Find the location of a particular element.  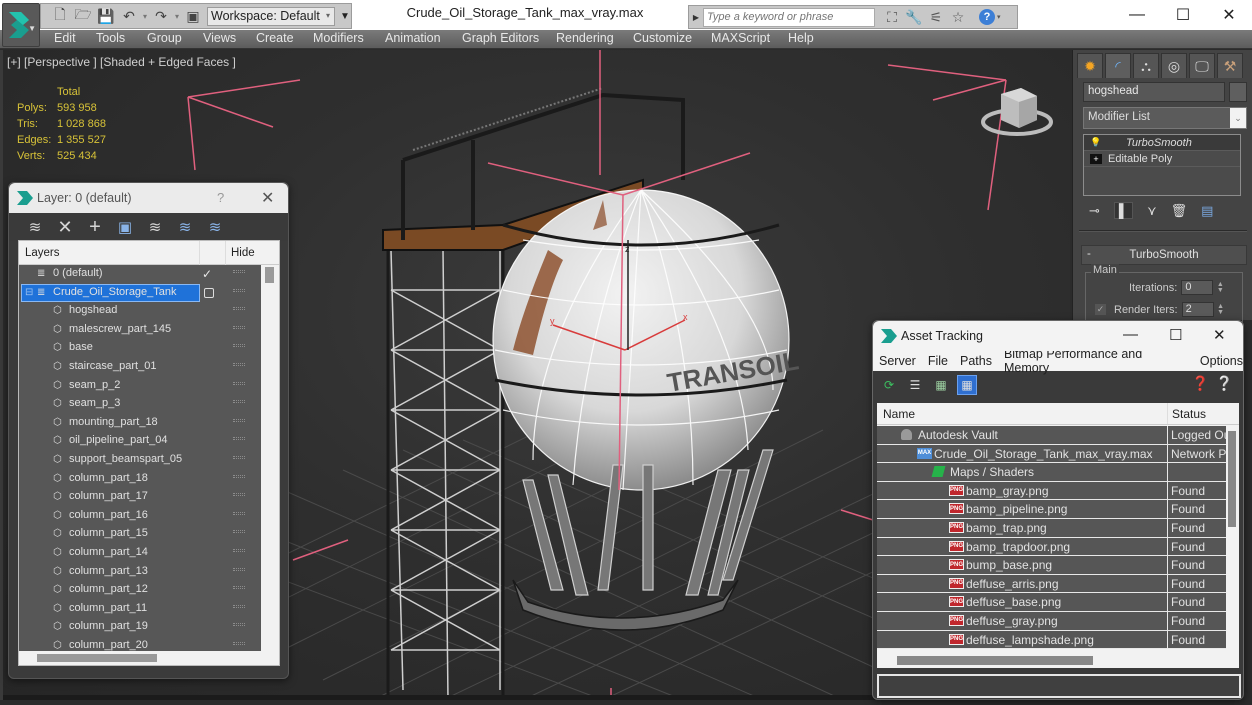

subscription-icon: ⚟ is located at coordinates (936, 17).